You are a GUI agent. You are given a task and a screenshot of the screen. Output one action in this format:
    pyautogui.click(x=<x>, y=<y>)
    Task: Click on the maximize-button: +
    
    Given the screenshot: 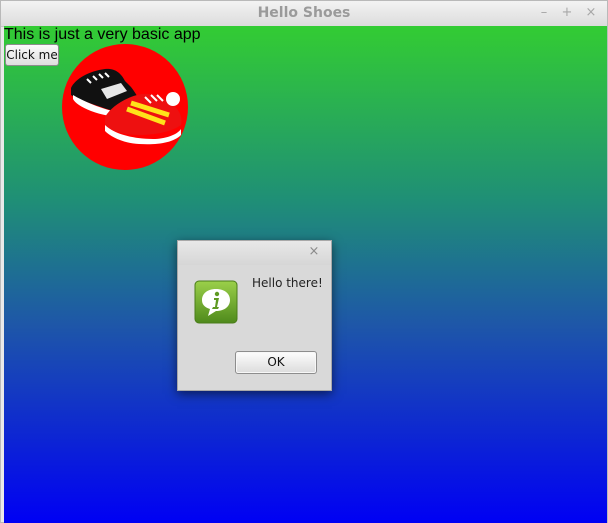 What is the action you would take?
    pyautogui.click(x=567, y=13)
    